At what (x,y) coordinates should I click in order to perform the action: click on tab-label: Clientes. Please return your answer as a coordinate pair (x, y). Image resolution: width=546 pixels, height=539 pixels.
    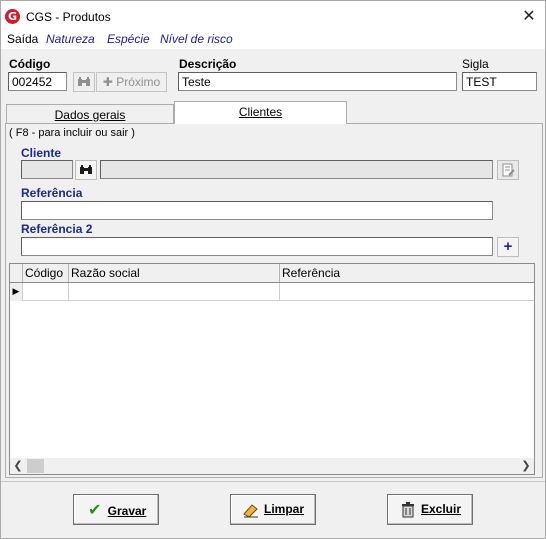
    Looking at the image, I should click on (260, 112).